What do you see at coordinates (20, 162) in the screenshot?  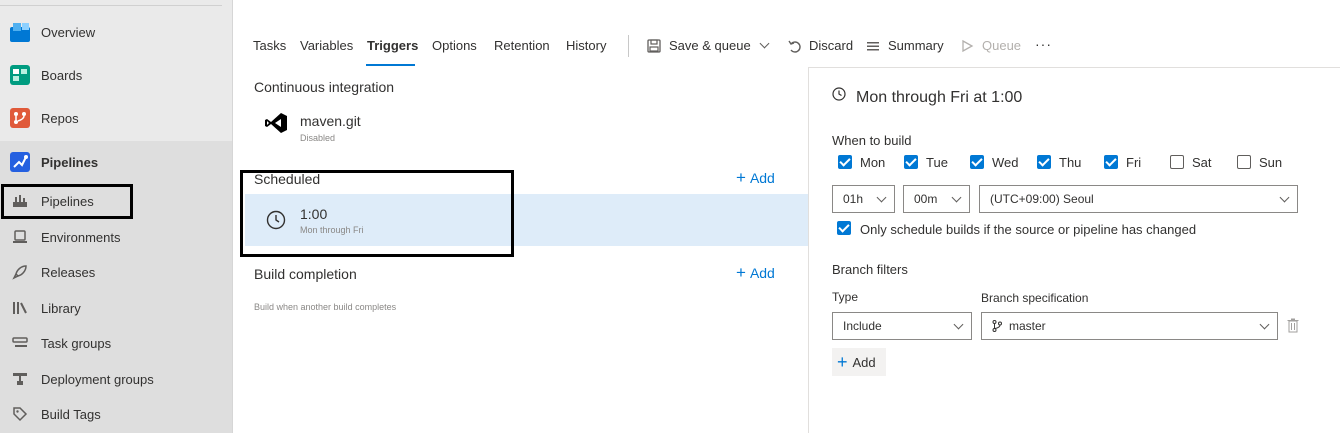 I see `pipelines-icon` at bounding box center [20, 162].